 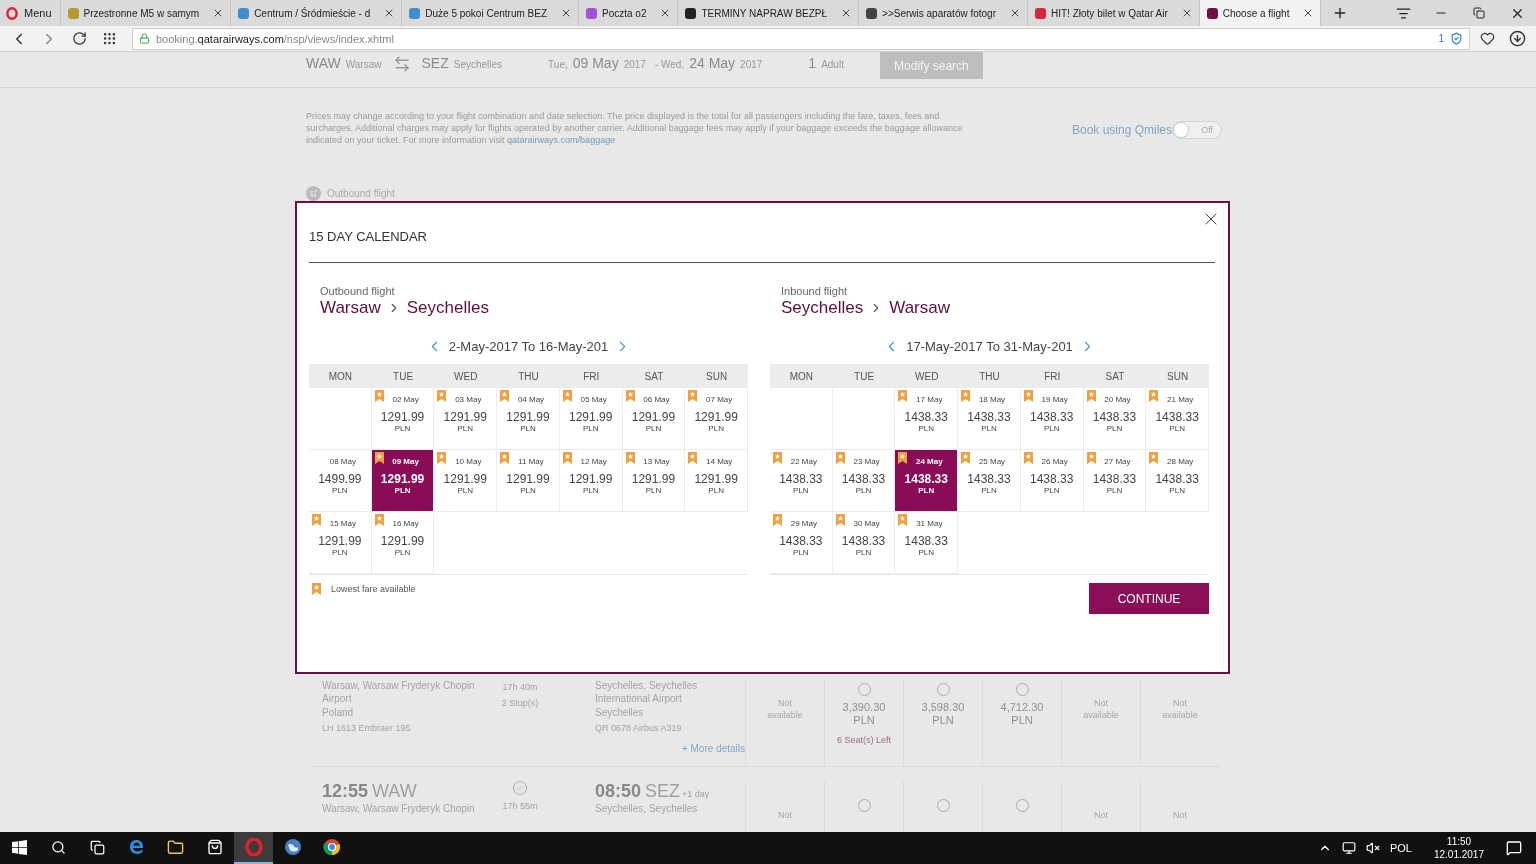 What do you see at coordinates (109, 38) in the screenshot?
I see `grid-icon` at bounding box center [109, 38].